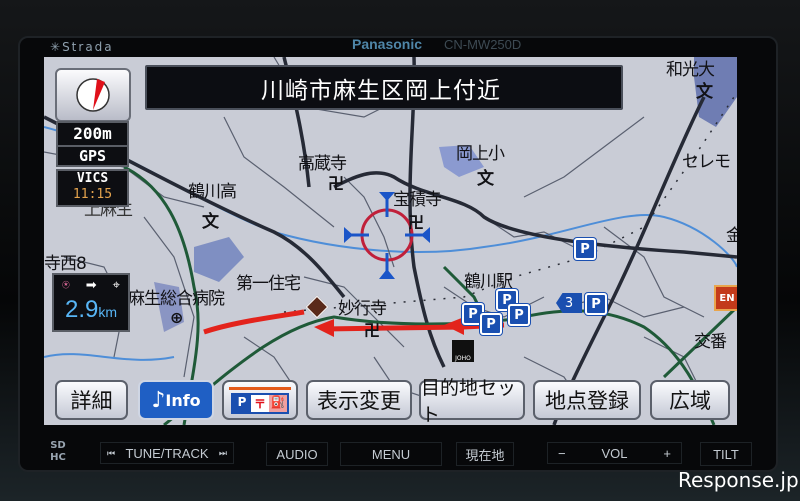 The height and width of the screenshot is (501, 800). Describe the element at coordinates (362, 309) in the screenshot. I see `map-label-myogyoji: 妙行寺` at that location.